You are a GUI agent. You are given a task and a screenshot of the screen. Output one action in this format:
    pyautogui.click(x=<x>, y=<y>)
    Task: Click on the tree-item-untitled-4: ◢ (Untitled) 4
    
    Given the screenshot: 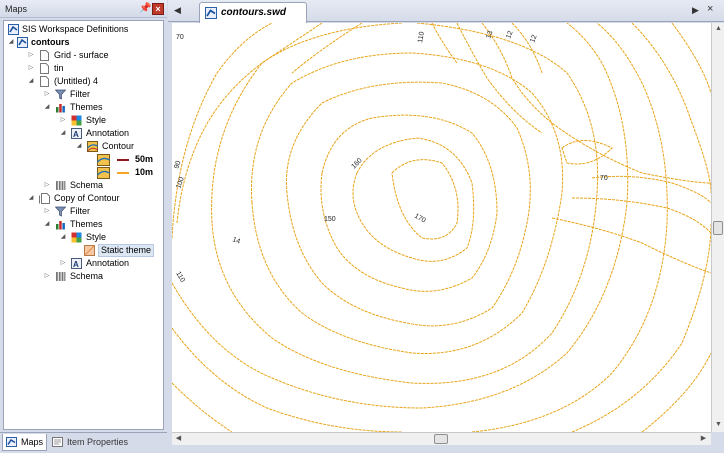 What is the action you would take?
    pyautogui.click(x=92, y=81)
    